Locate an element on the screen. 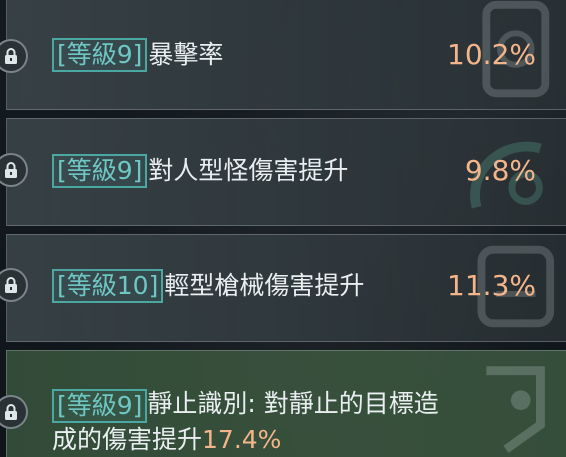 Image resolution: width=566 pixels, height=457 pixels. level-tag: [等級10] is located at coordinates (108, 286).